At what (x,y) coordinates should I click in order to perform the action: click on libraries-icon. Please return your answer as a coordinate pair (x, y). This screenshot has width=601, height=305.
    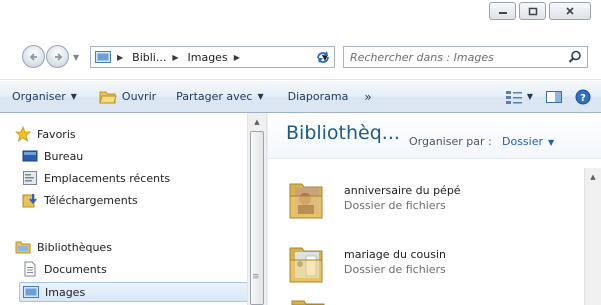
    Looking at the image, I should click on (23, 247).